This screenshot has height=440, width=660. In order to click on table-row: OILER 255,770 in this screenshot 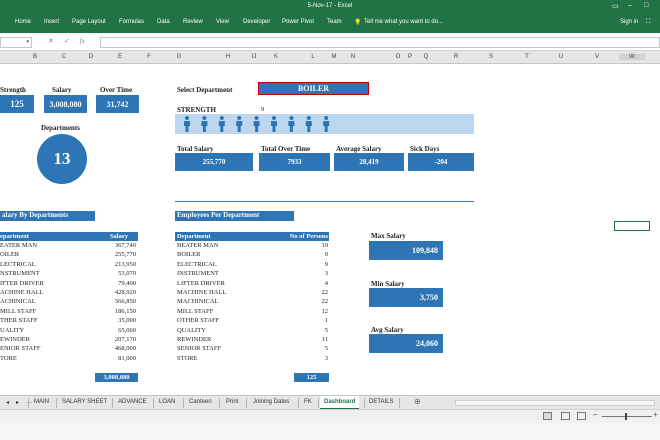, I will do `click(69, 254)`.